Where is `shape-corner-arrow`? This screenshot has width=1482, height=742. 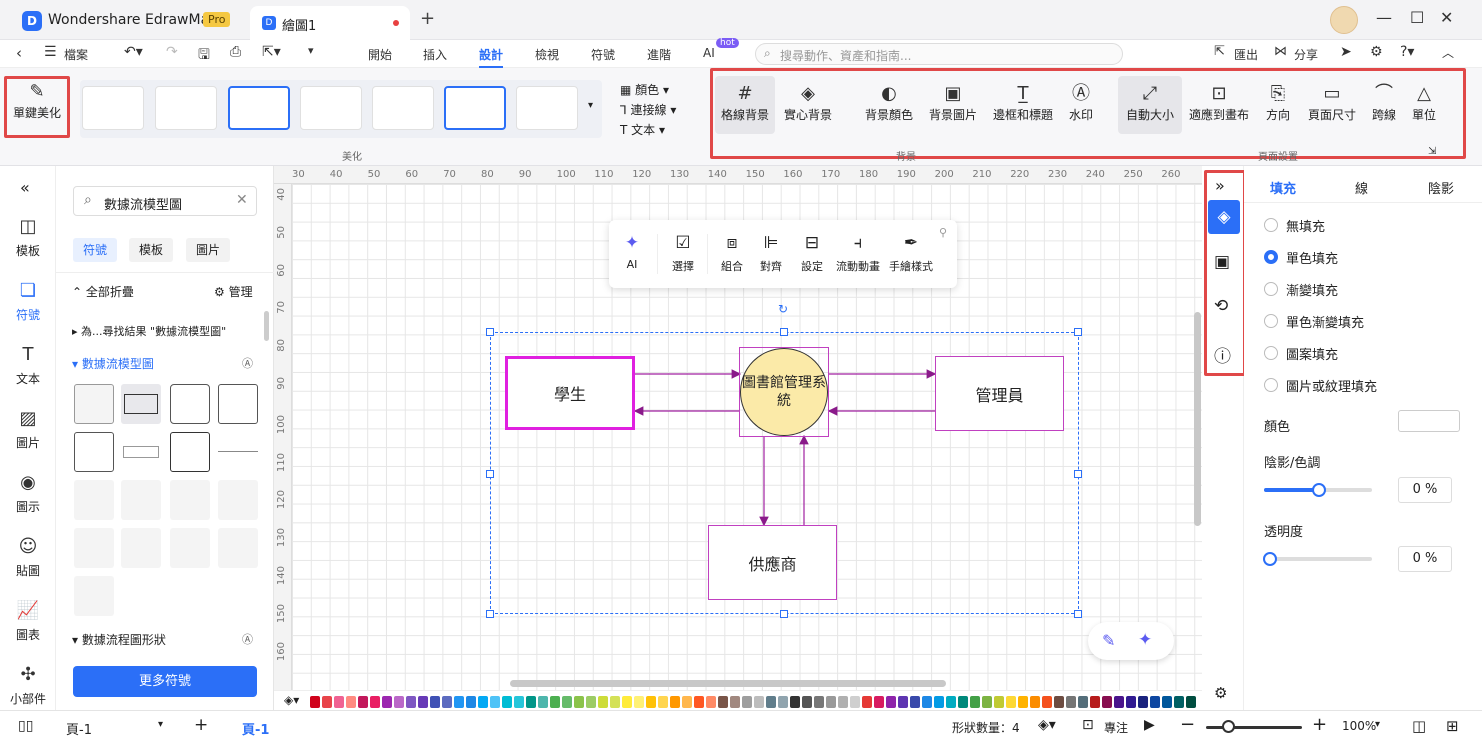 shape-corner-arrow is located at coordinates (190, 500).